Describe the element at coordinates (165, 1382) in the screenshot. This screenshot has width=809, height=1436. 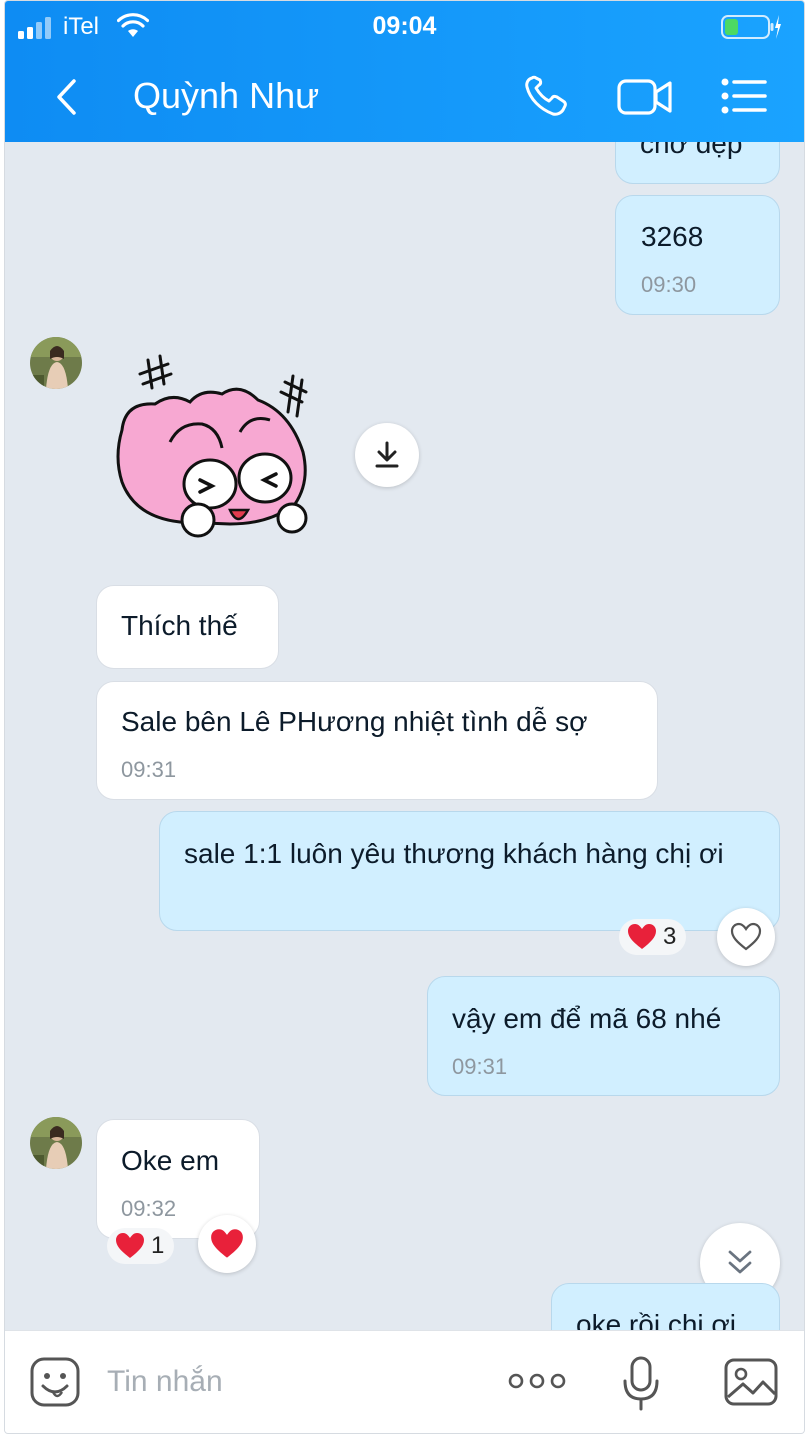
I see `message-input: Tin nhắn` at that location.